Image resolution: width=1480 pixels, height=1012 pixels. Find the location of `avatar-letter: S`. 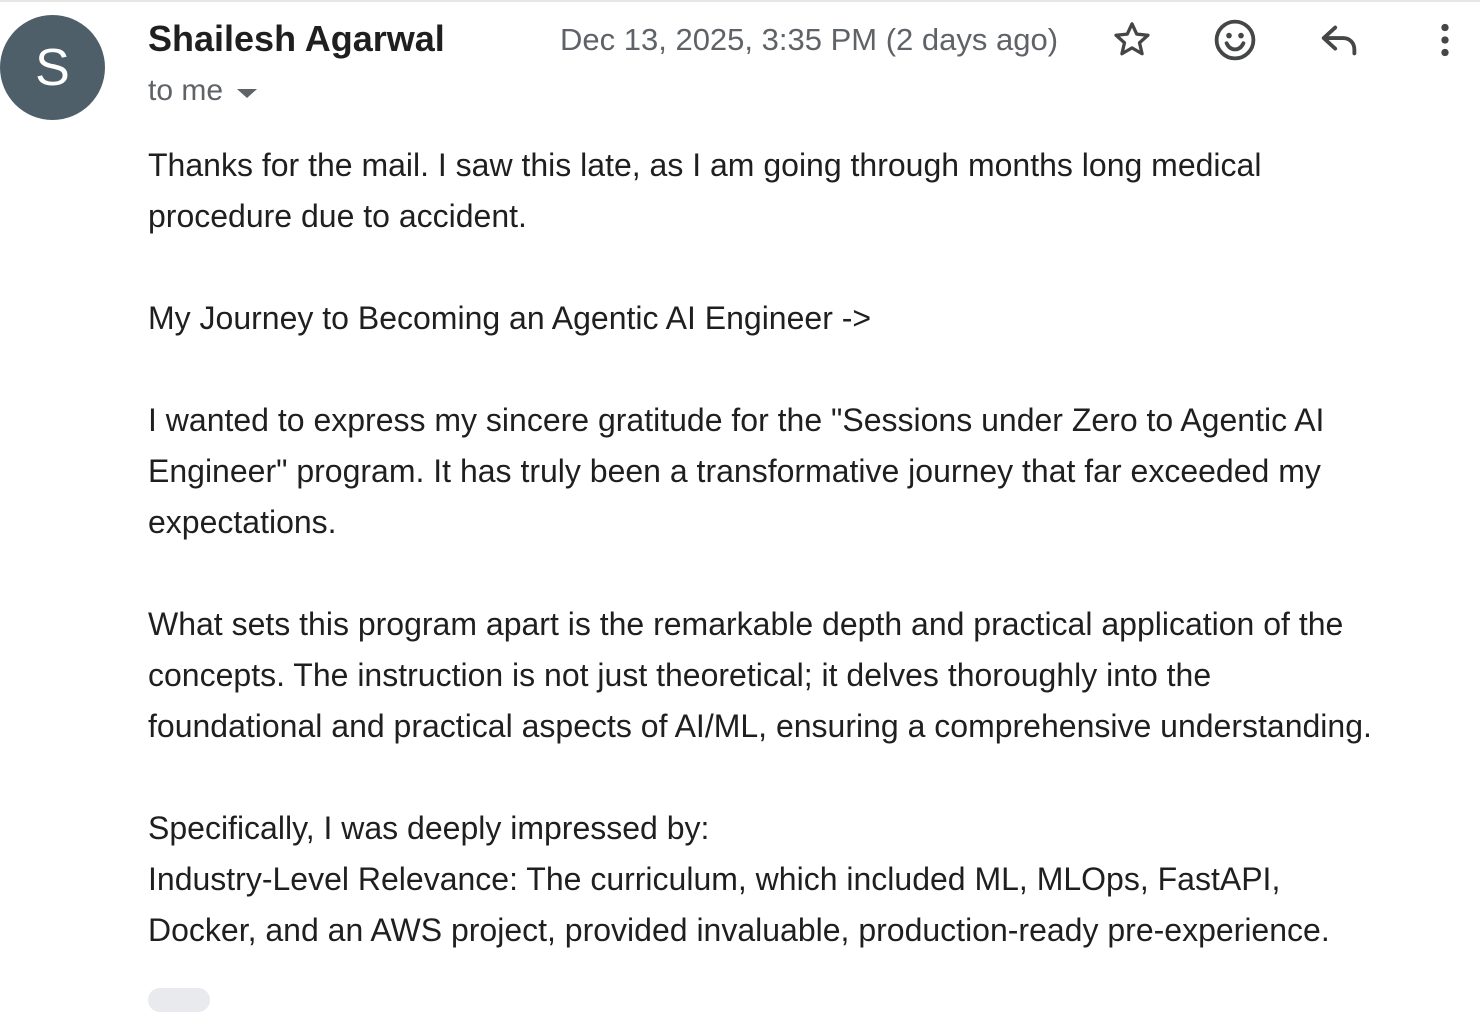

avatar-letter: S is located at coordinates (52, 67).